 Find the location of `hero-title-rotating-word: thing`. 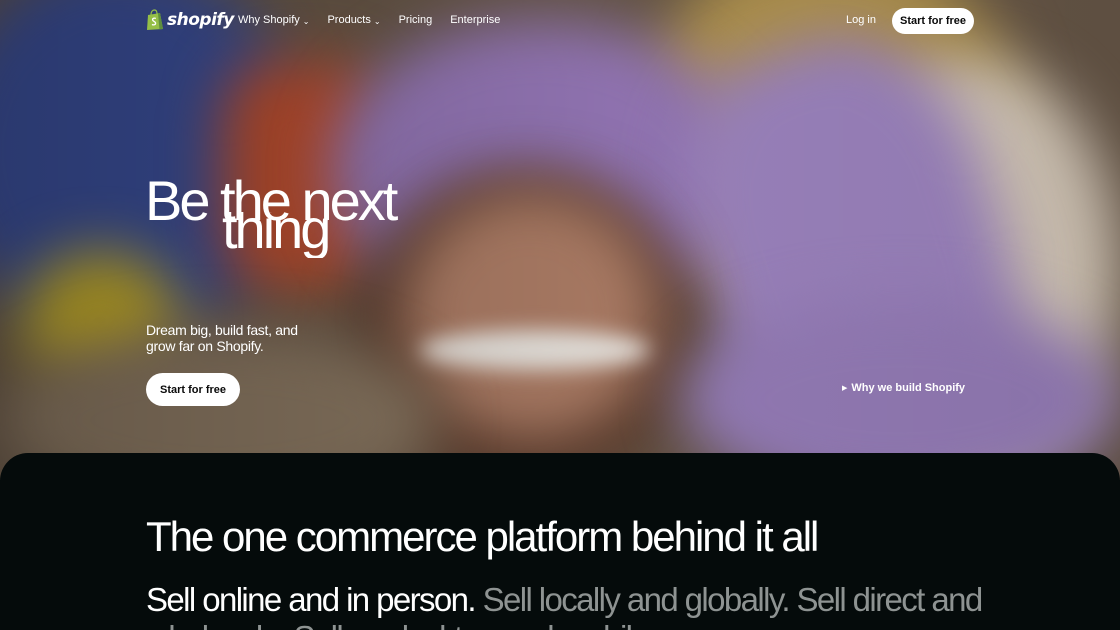

hero-title-rotating-word: thing is located at coordinates (276, 235).